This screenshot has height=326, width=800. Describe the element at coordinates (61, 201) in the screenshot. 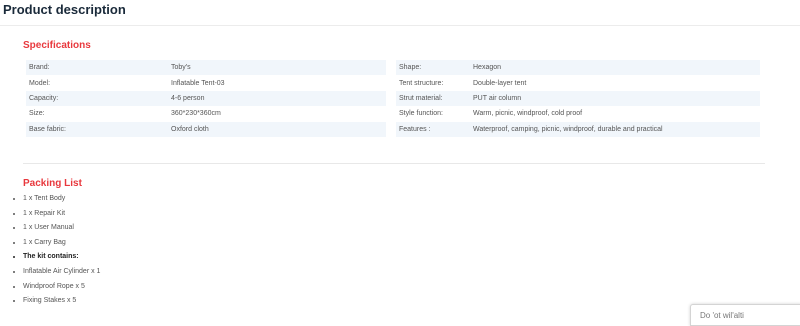

I see `list-item: 1 x Tent Body` at that location.